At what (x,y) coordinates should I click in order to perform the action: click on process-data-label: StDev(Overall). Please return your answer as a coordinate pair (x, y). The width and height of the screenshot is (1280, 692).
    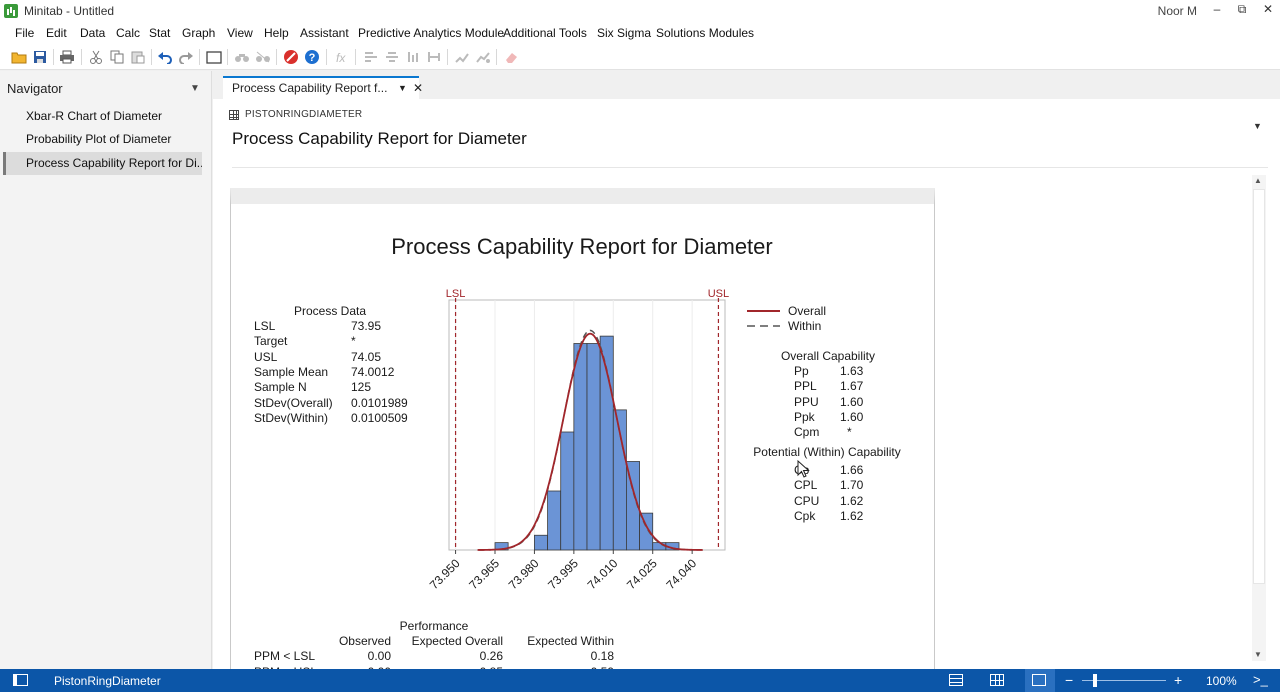
    Looking at the image, I should click on (293, 403).